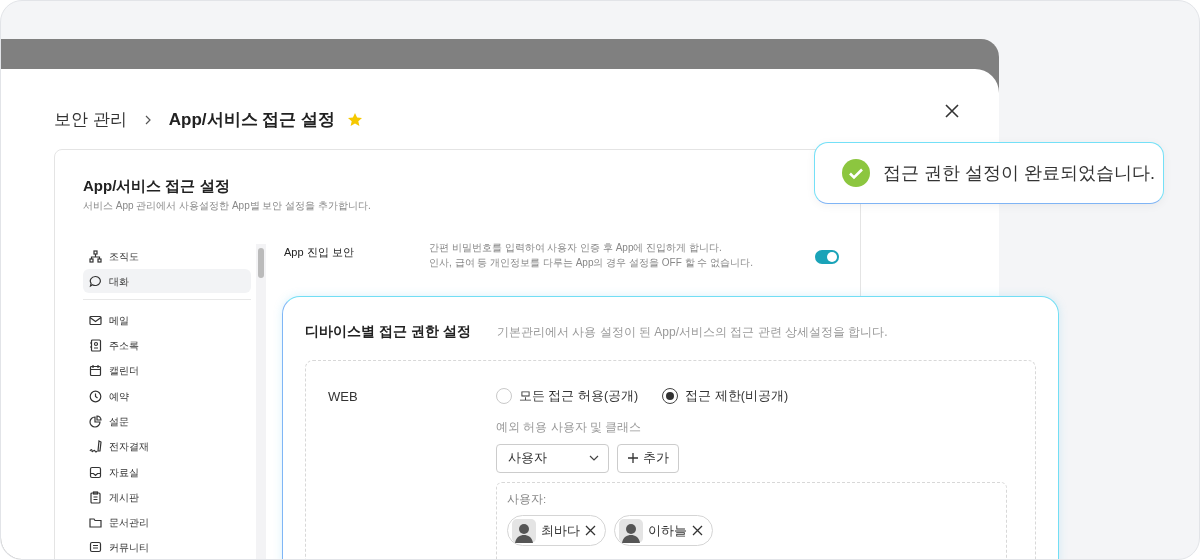 Image resolution: width=1200 pixels, height=560 pixels. Describe the element at coordinates (388, 331) in the screenshot. I see `panel-title: 디바이스별 접근 권한 설정` at that location.